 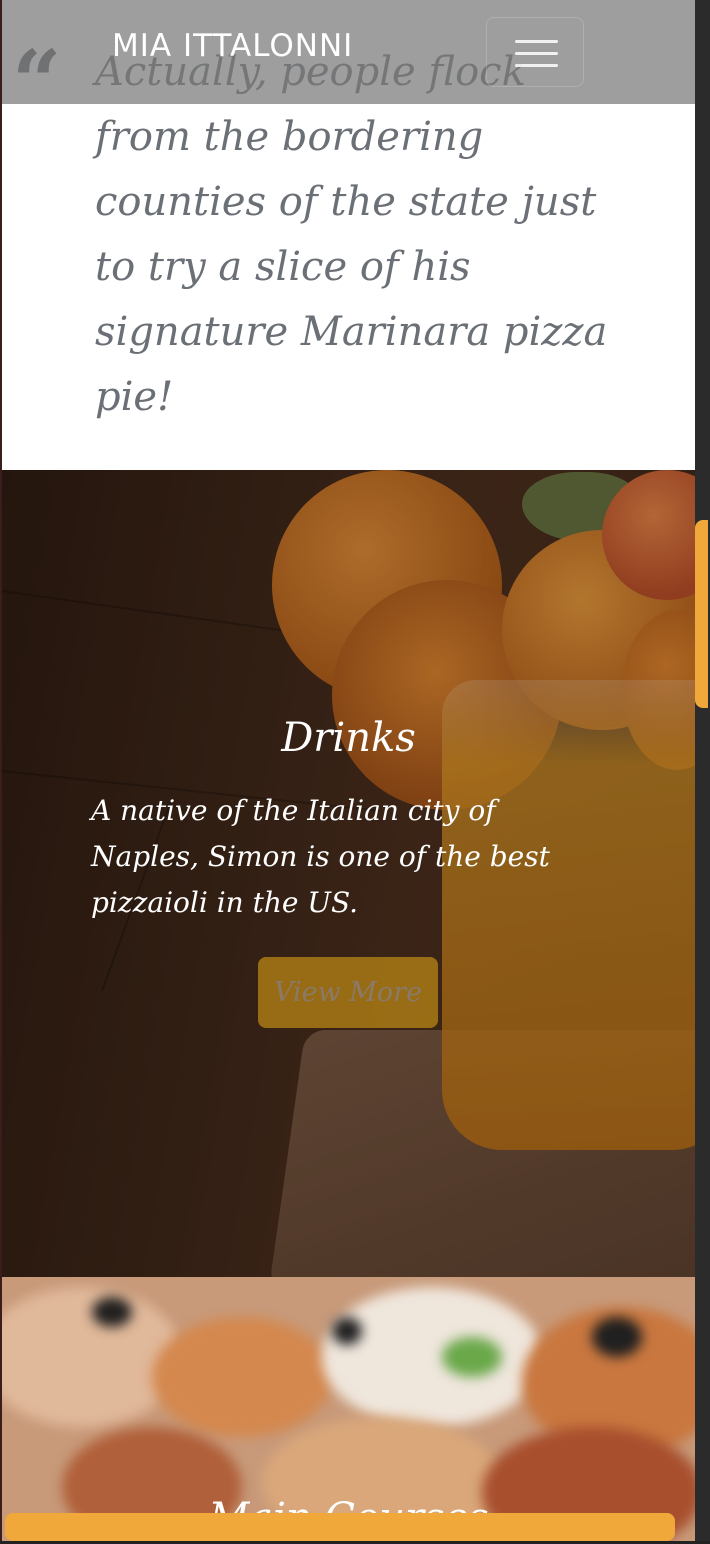 I want to click on navbar: MIA ITTALONNI, so click(x=348, y=52).